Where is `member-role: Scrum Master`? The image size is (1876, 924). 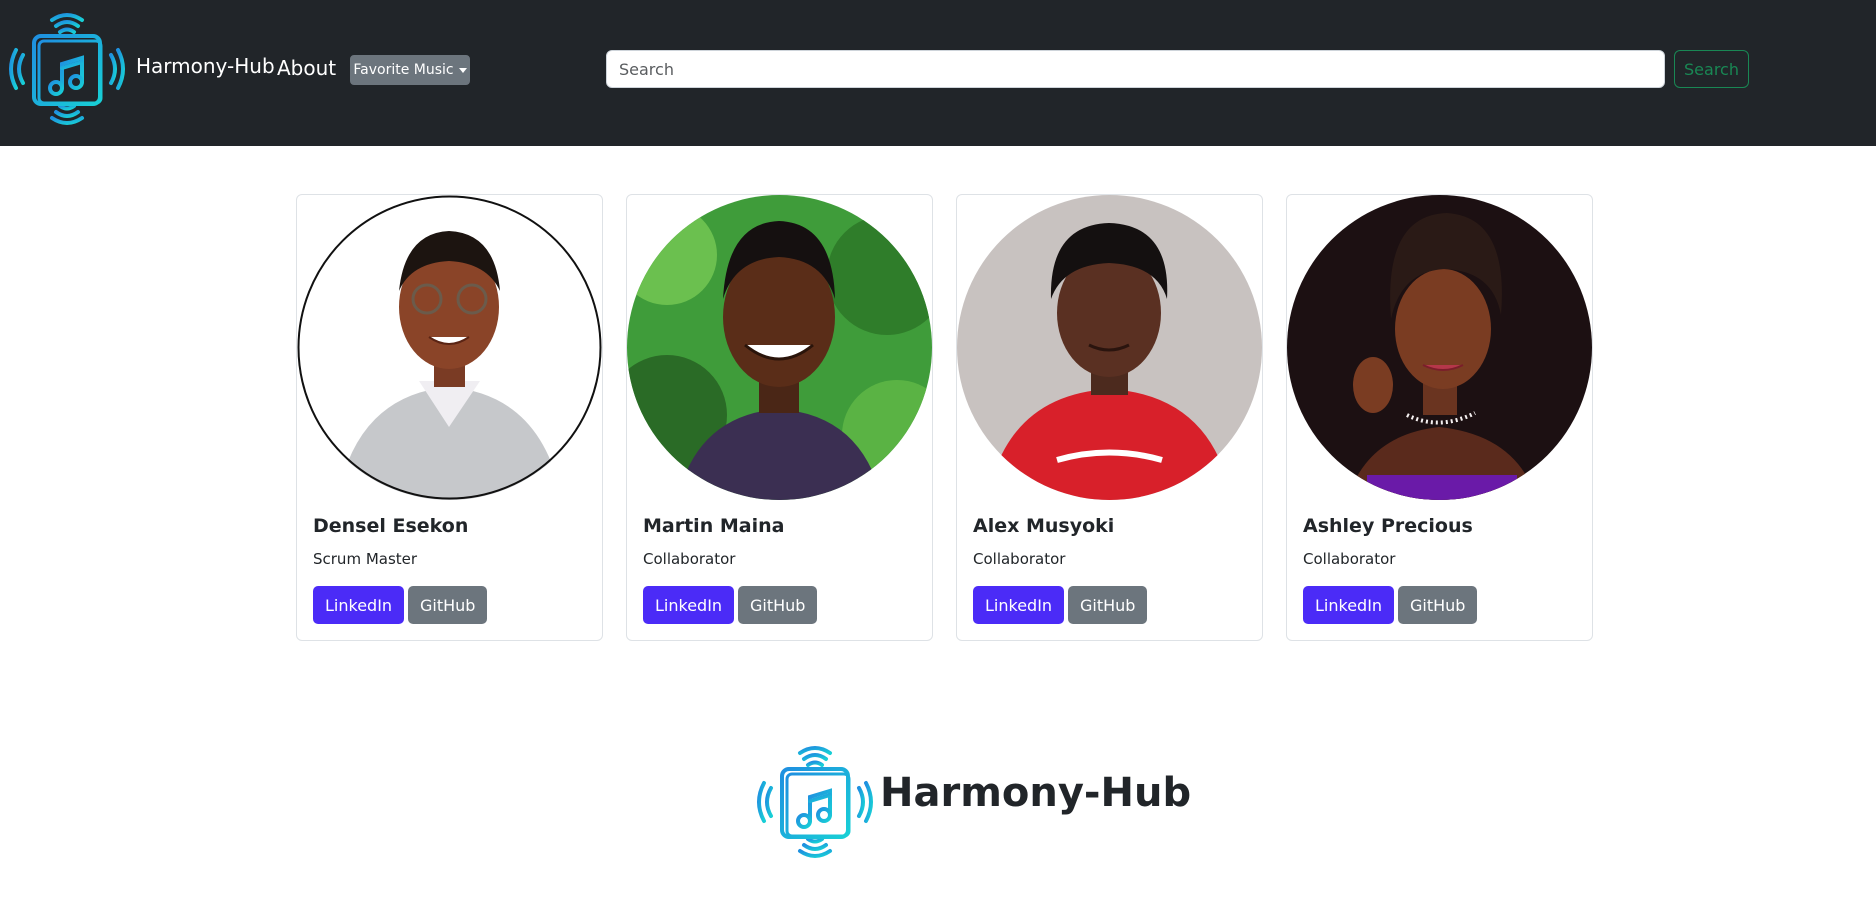
member-role: Scrum Master is located at coordinates (365, 559).